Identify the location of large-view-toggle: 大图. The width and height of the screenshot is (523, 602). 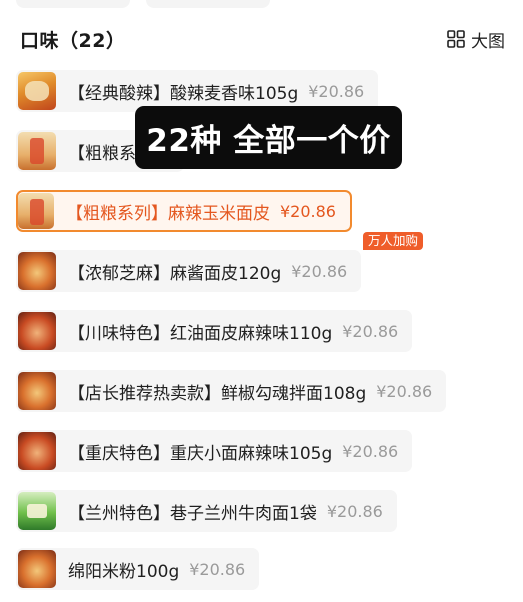
(476, 39).